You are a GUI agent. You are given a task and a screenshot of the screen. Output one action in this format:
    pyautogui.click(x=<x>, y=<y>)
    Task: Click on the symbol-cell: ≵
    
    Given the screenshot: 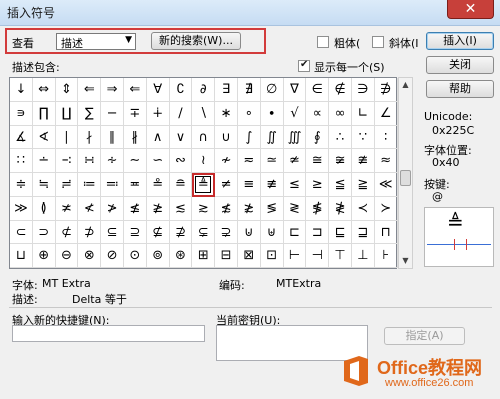 What is the action you would take?
    pyautogui.click(x=249, y=208)
    